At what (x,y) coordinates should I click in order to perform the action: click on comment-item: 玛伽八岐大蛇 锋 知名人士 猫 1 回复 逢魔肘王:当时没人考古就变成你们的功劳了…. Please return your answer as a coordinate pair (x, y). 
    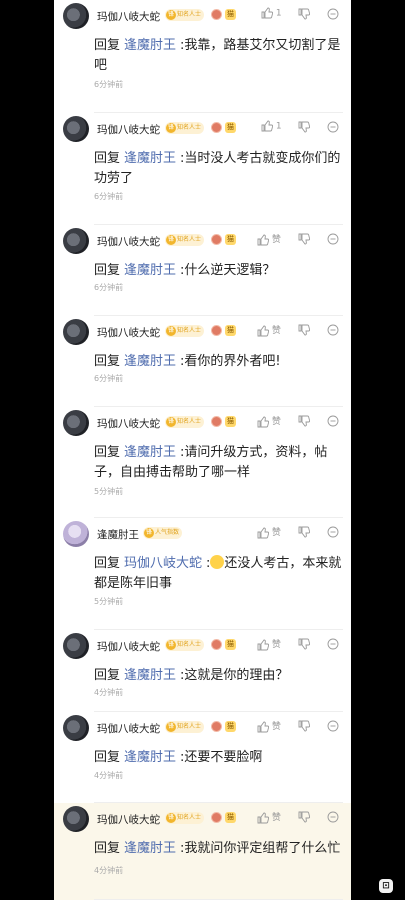
    Looking at the image, I should click on (202, 169).